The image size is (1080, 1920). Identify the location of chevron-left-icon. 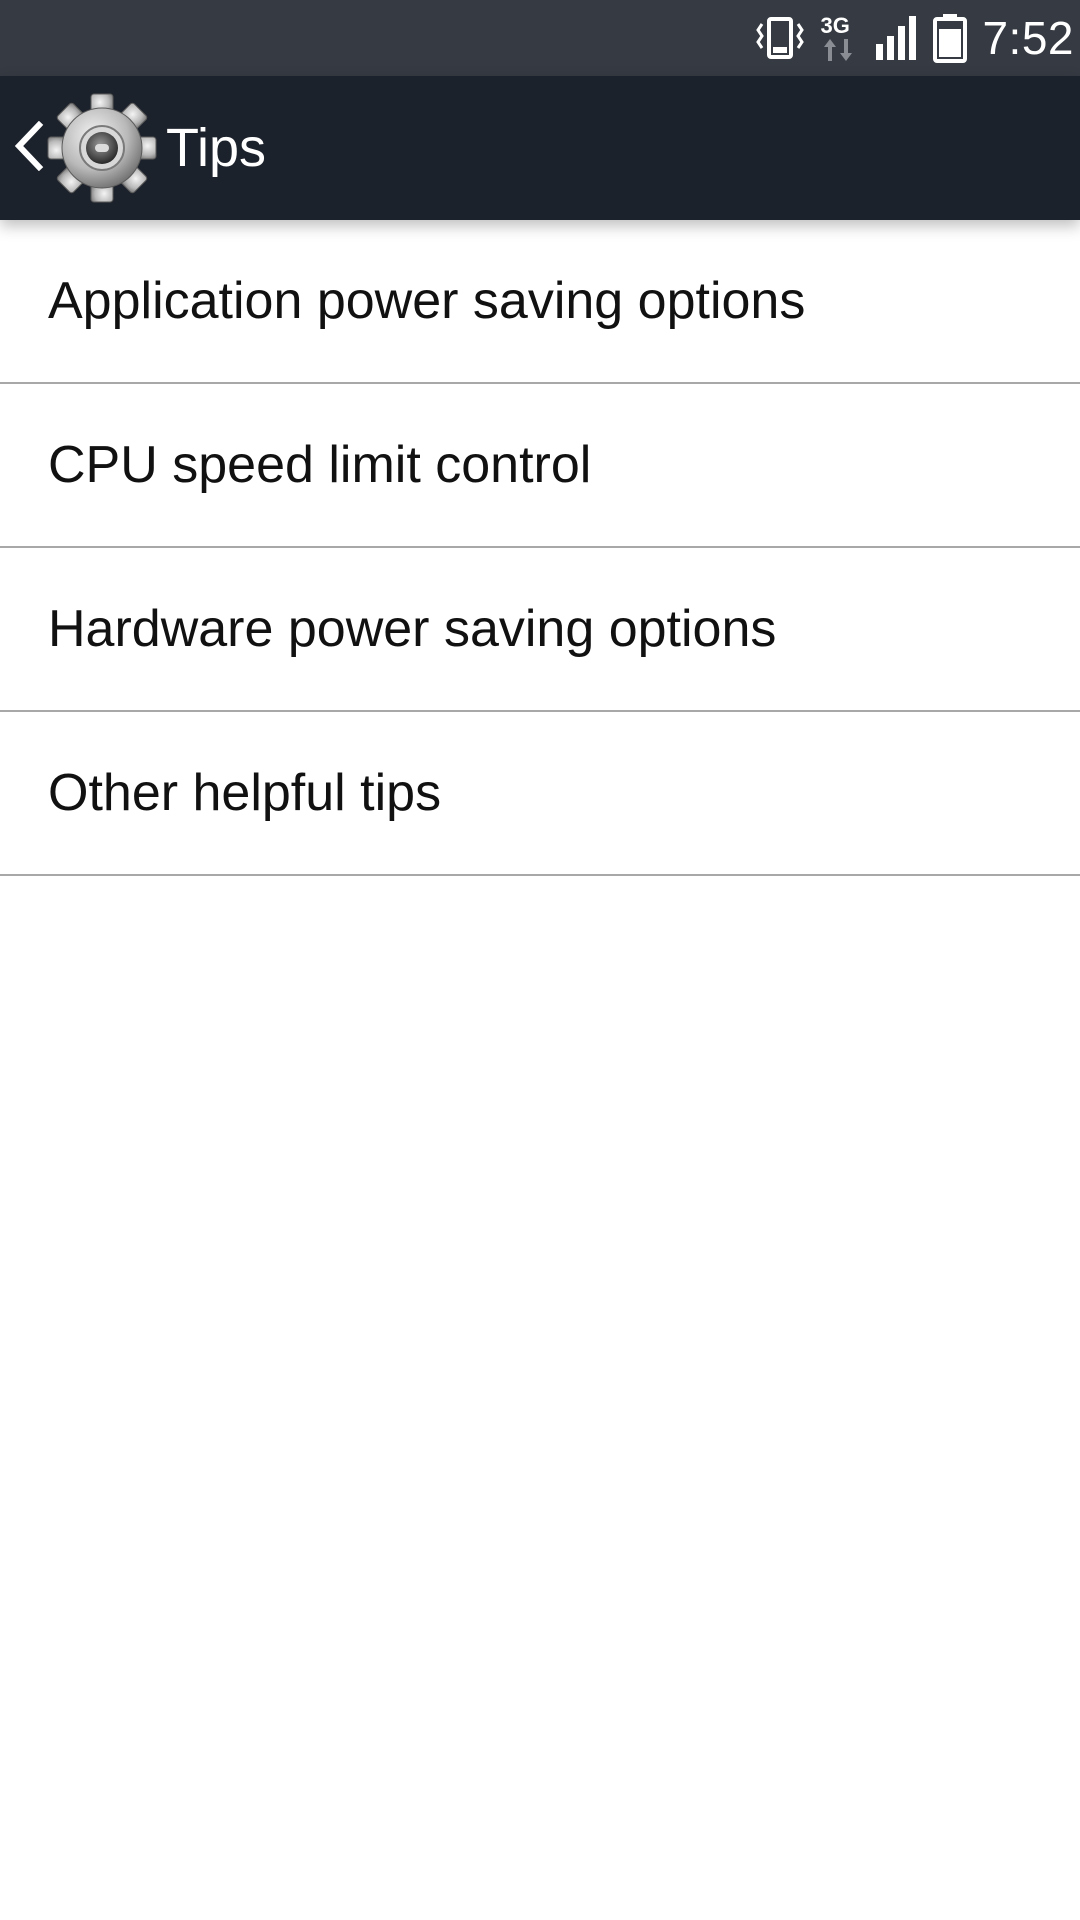
(28, 148).